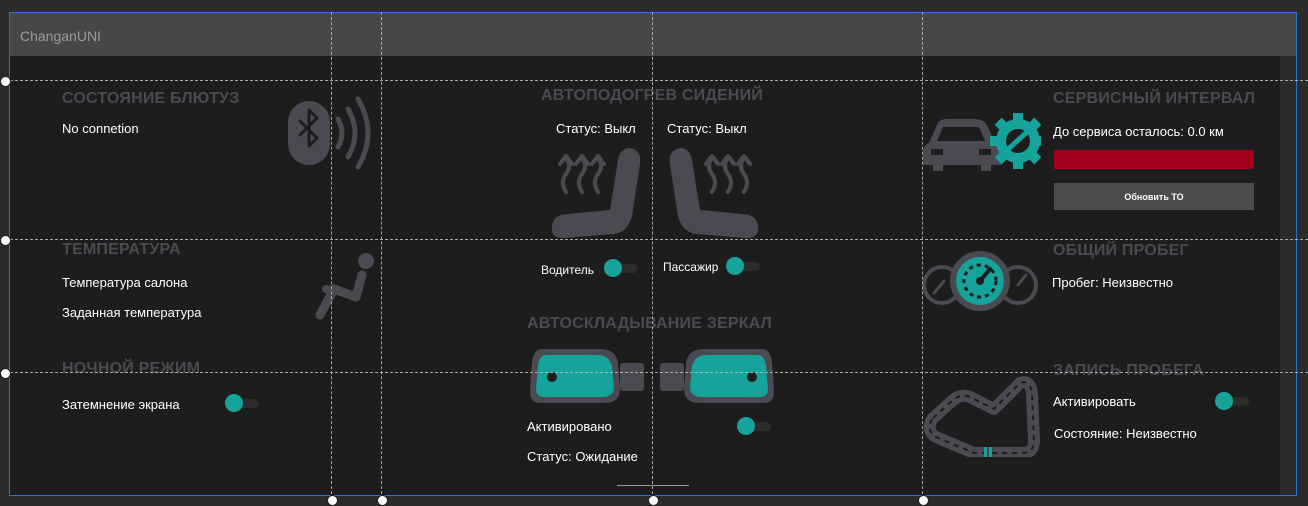  I want to click on passenger-seat-status: Статус: Выкл, so click(707, 128).